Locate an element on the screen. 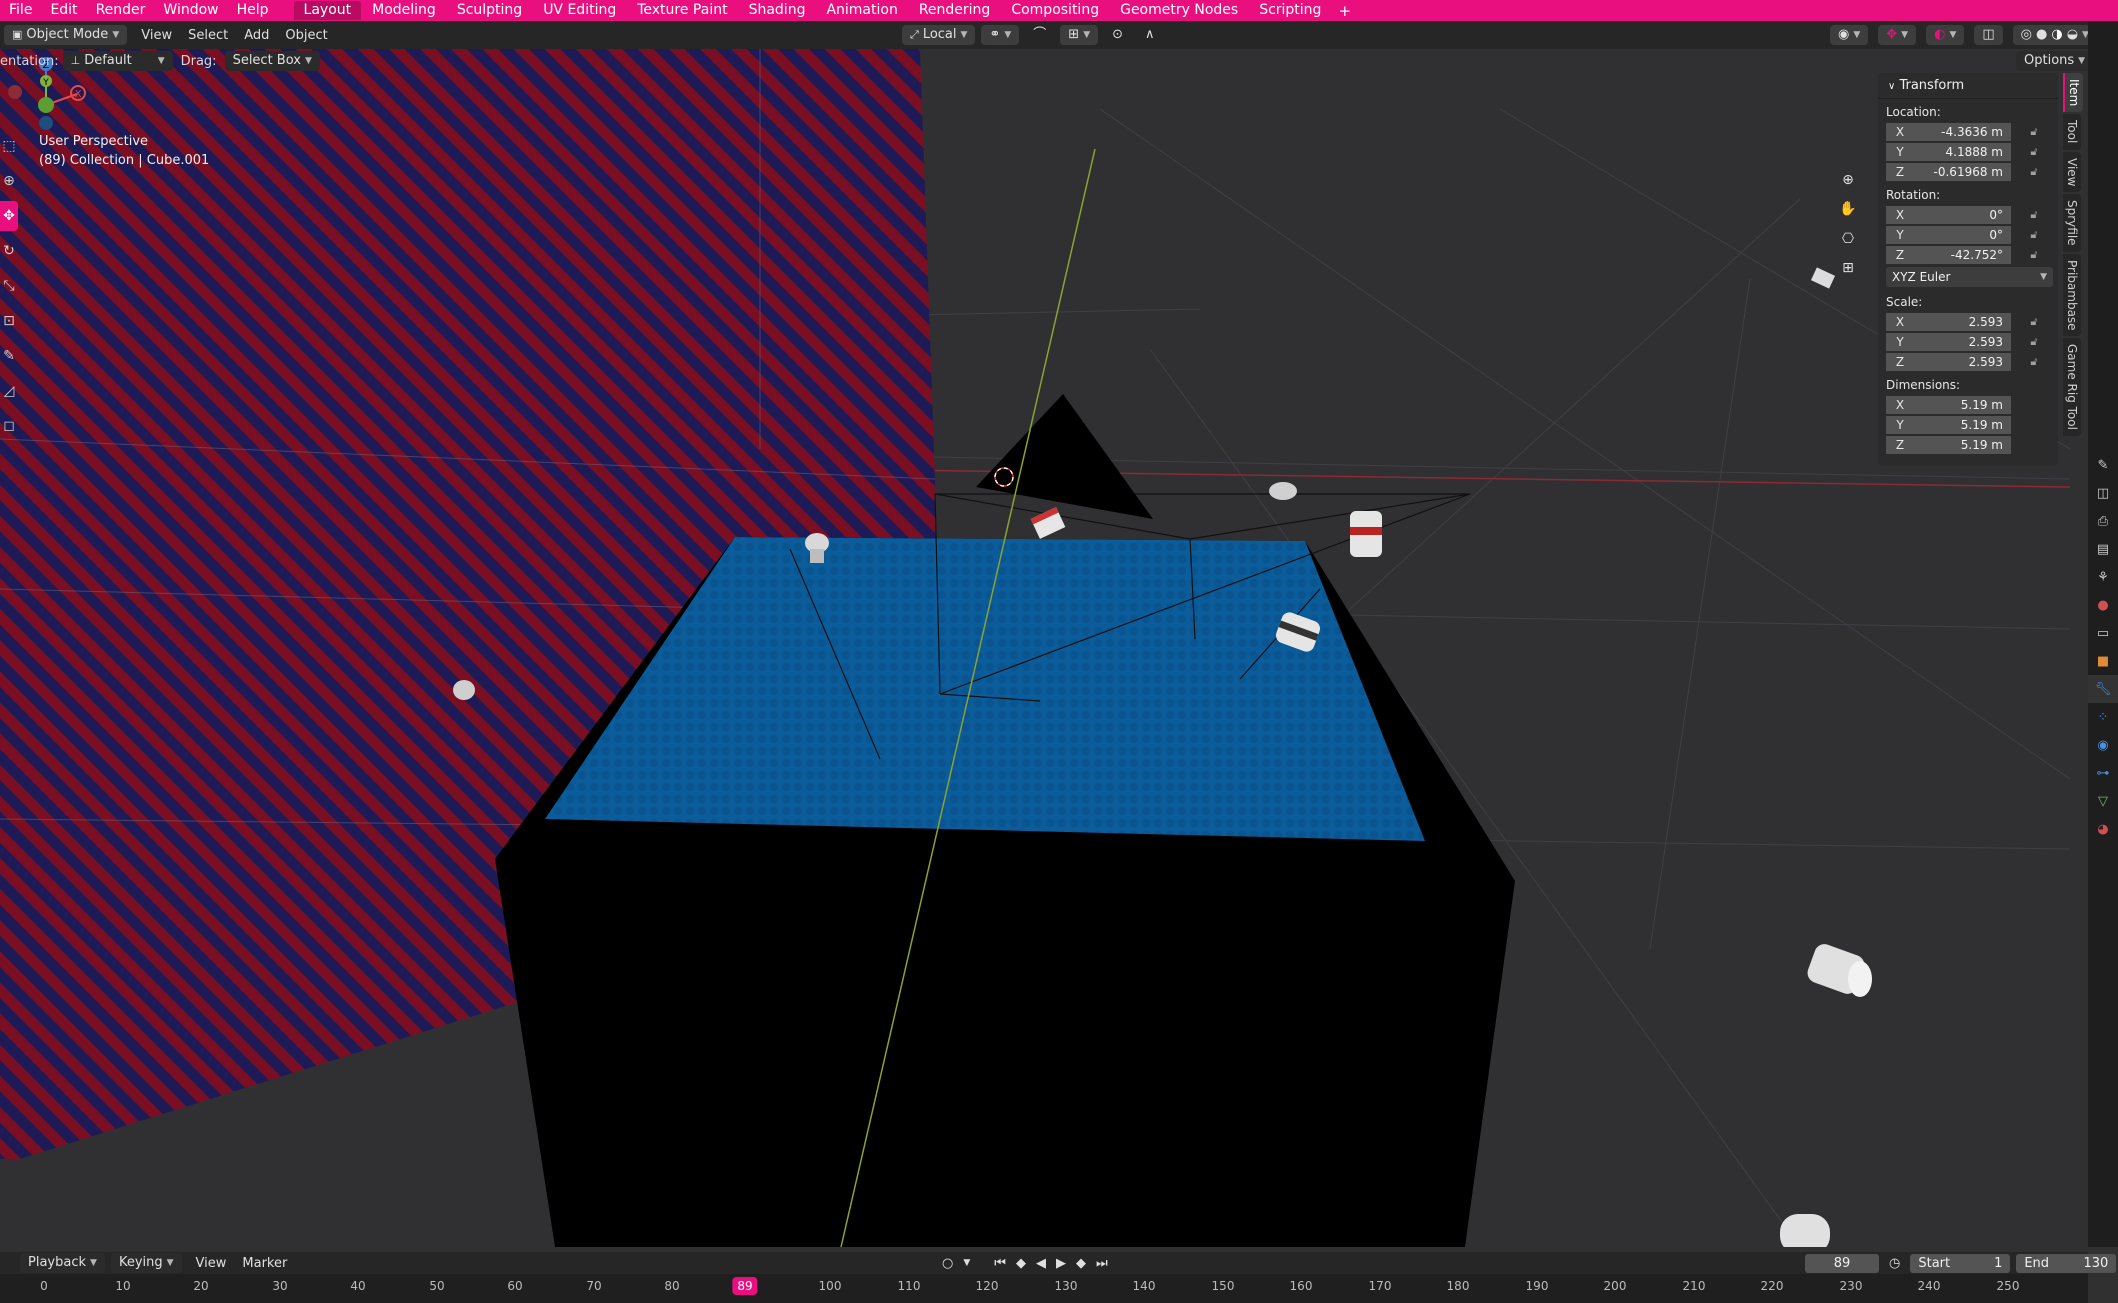 The height and width of the screenshot is (1303, 2118). tab-texture-paint: Texture Paint is located at coordinates (682, 10).